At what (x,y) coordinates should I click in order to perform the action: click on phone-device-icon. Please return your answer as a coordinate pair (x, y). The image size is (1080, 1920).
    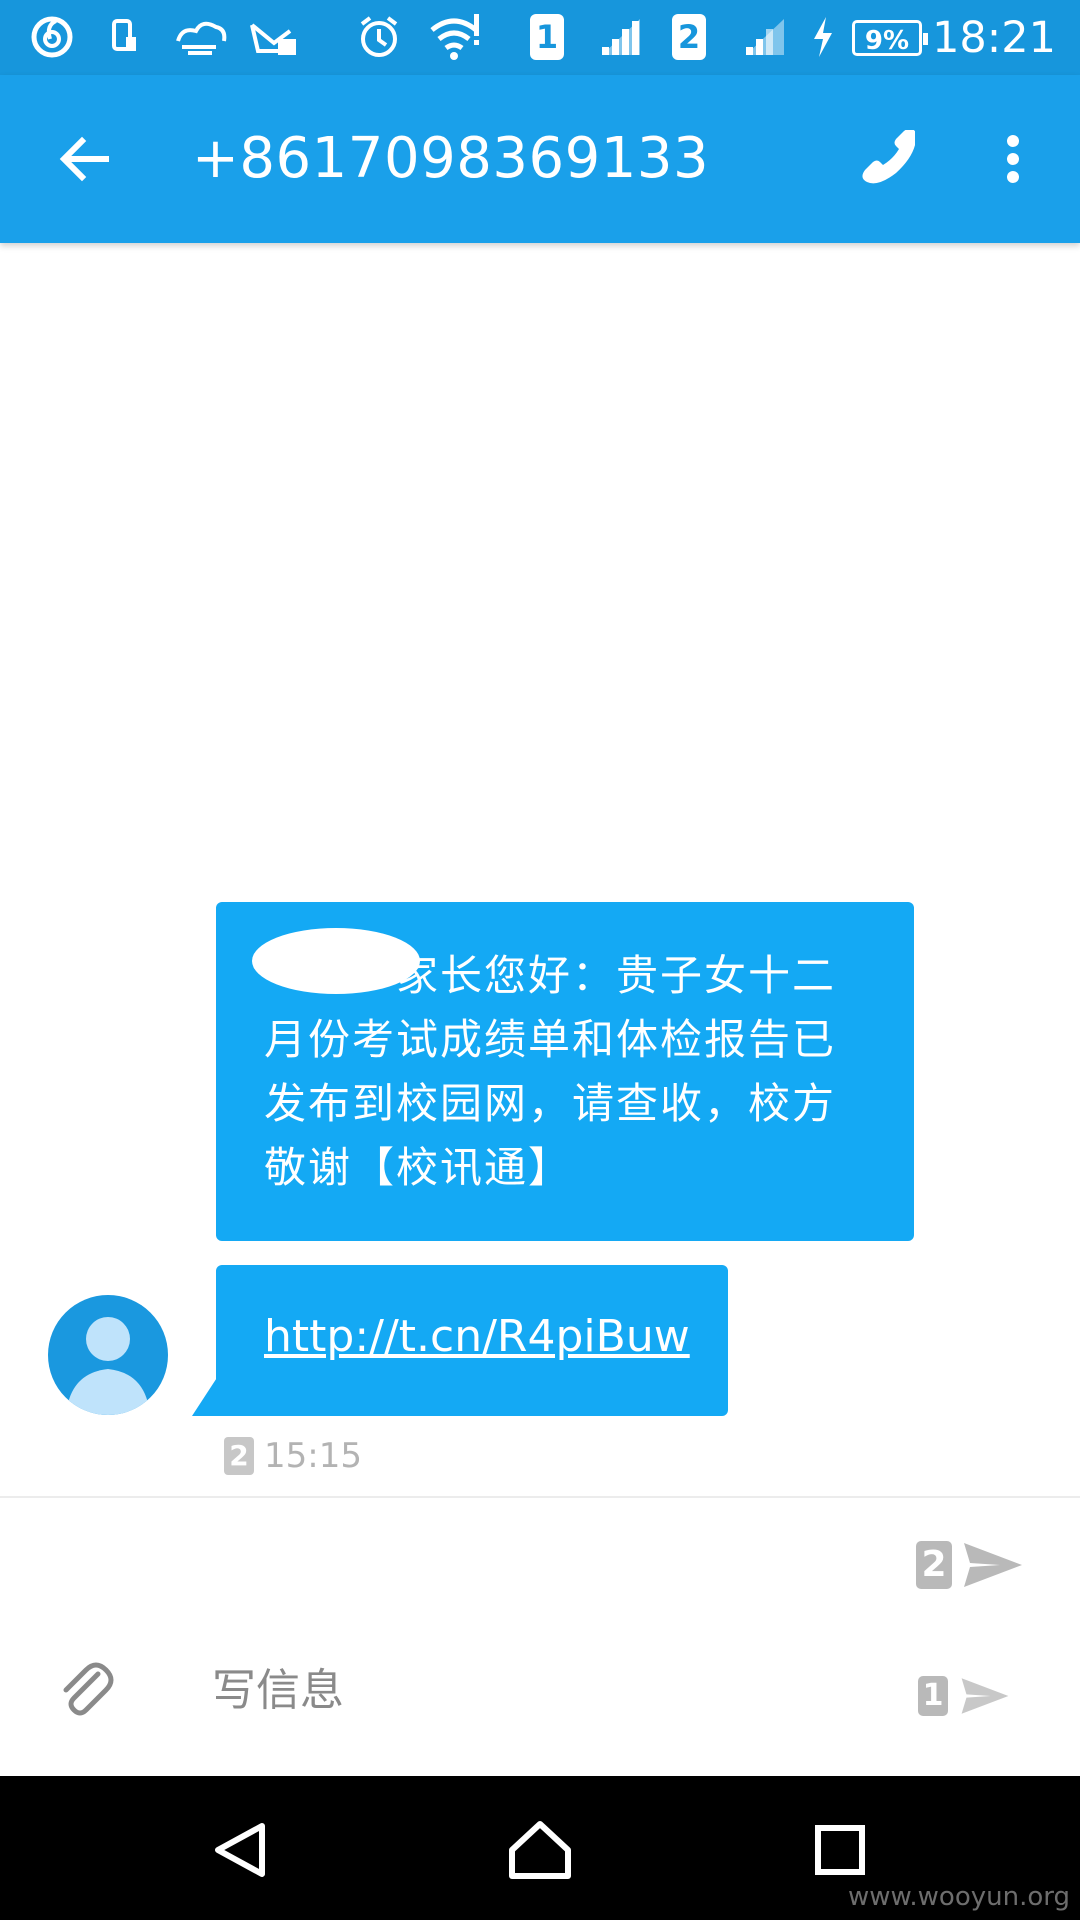
    Looking at the image, I should click on (125, 37).